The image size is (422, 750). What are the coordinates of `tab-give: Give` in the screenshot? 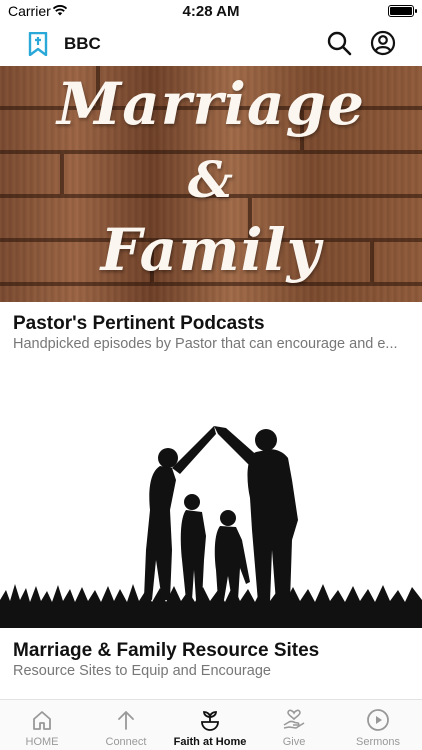 It's located at (294, 725).